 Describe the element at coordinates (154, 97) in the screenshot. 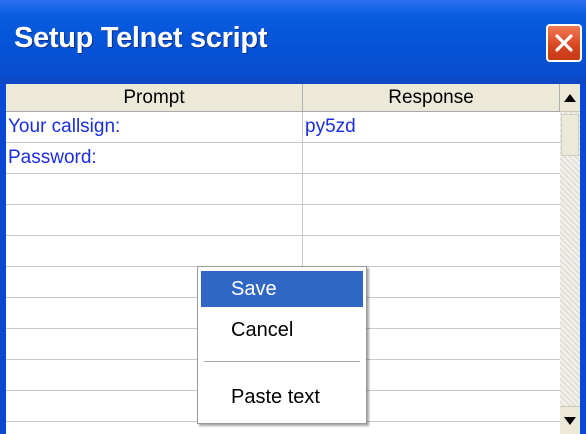

I see `column-header-prompt: Prompt` at that location.